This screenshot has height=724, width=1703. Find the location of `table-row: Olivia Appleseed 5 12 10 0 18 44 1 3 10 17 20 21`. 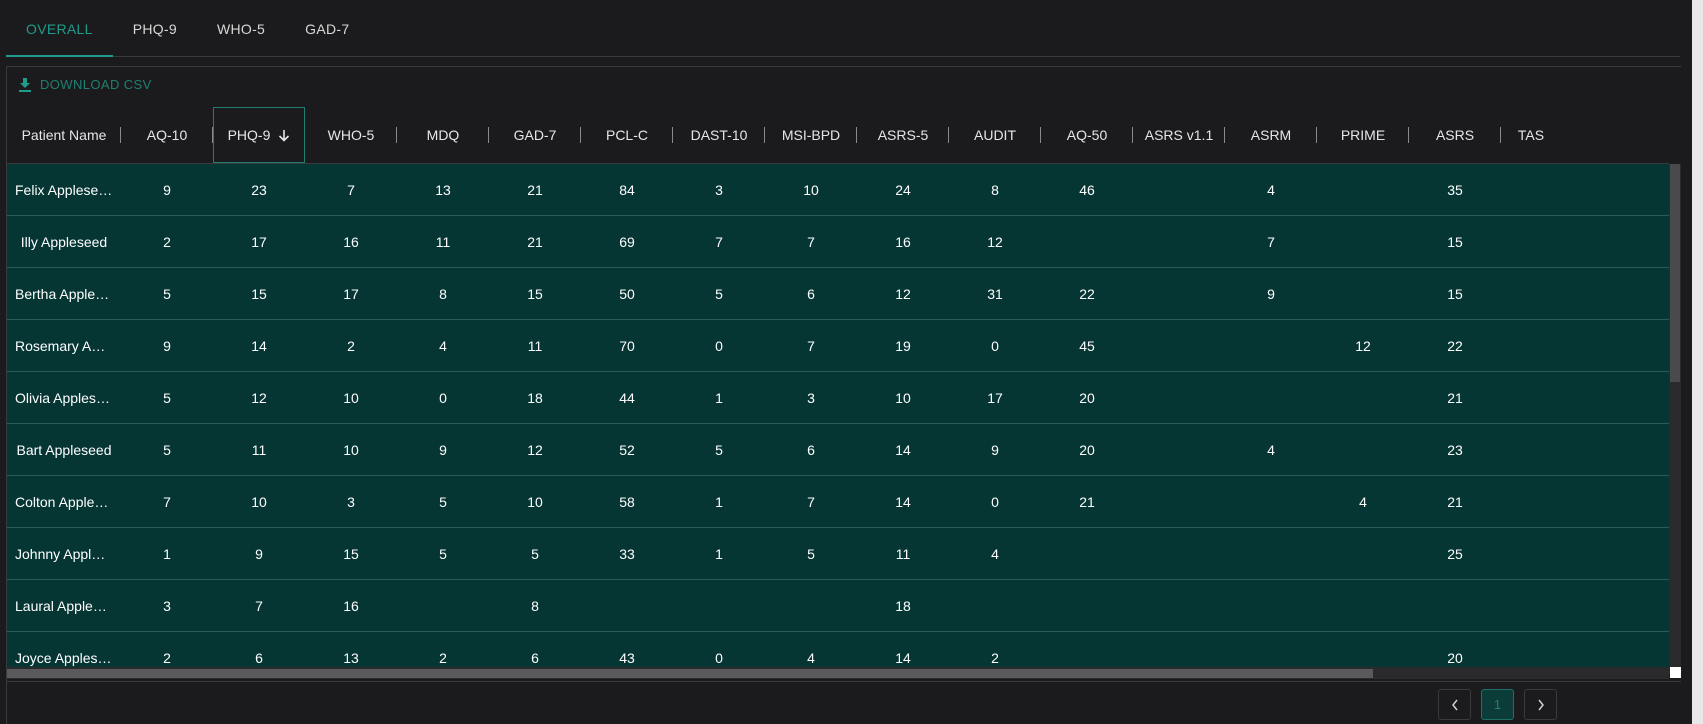

table-row: Olivia Appleseed 5 12 10 0 18 44 1 3 10 17 20 21 is located at coordinates (838, 398).